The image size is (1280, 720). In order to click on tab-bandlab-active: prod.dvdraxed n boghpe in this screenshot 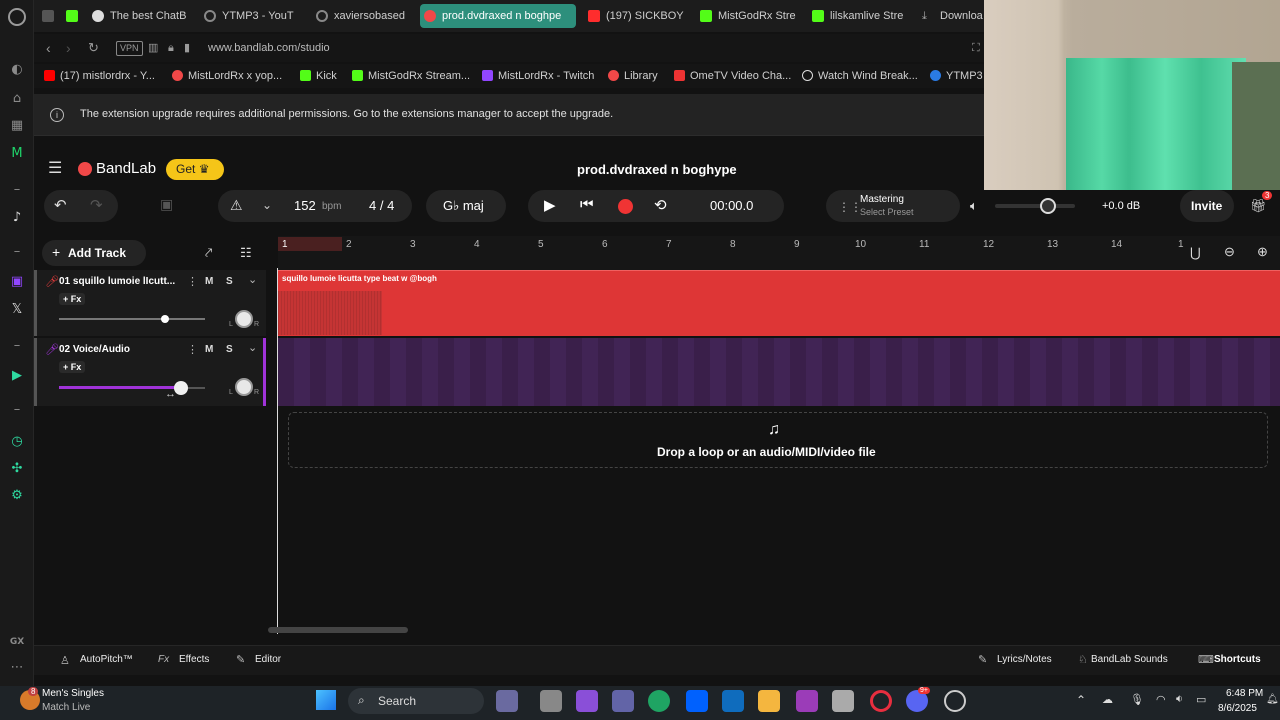, I will do `click(498, 16)`.